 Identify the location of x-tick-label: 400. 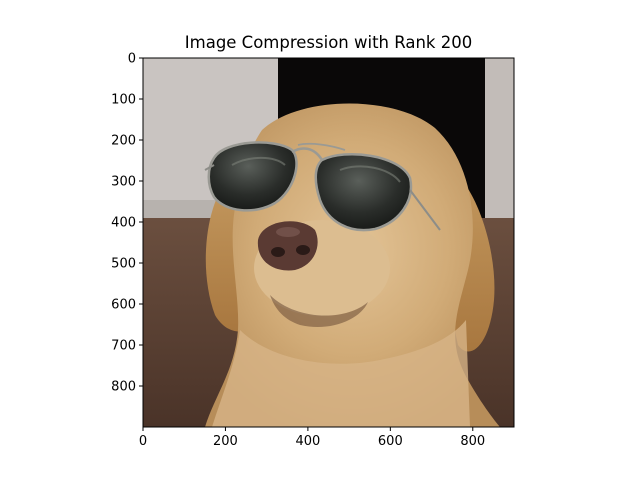
(307, 441).